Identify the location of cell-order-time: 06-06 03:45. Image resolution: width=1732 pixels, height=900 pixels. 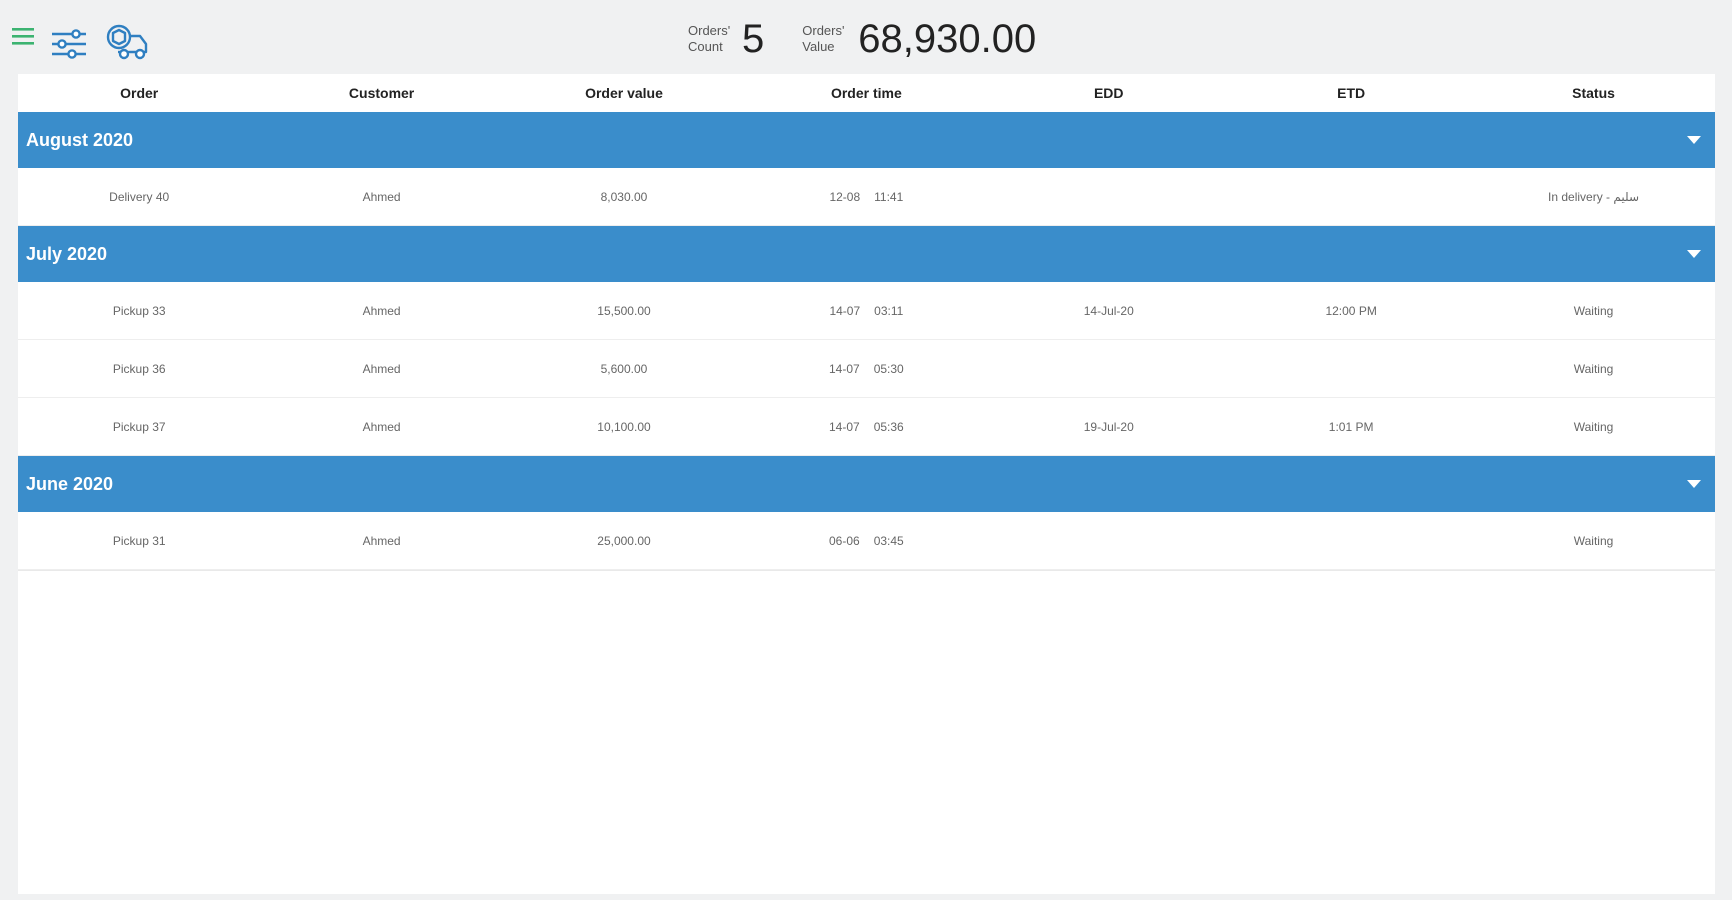
(866, 541).